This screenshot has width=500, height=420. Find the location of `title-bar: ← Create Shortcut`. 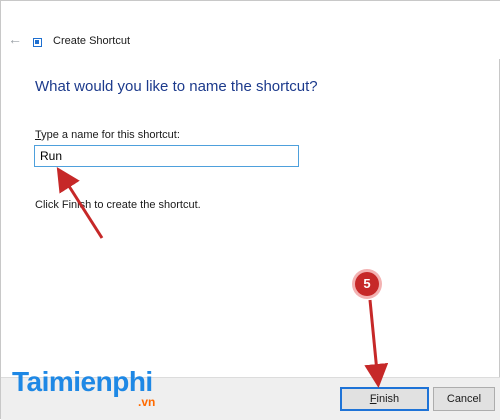

title-bar: ← Create Shortcut is located at coordinates (250, 30).